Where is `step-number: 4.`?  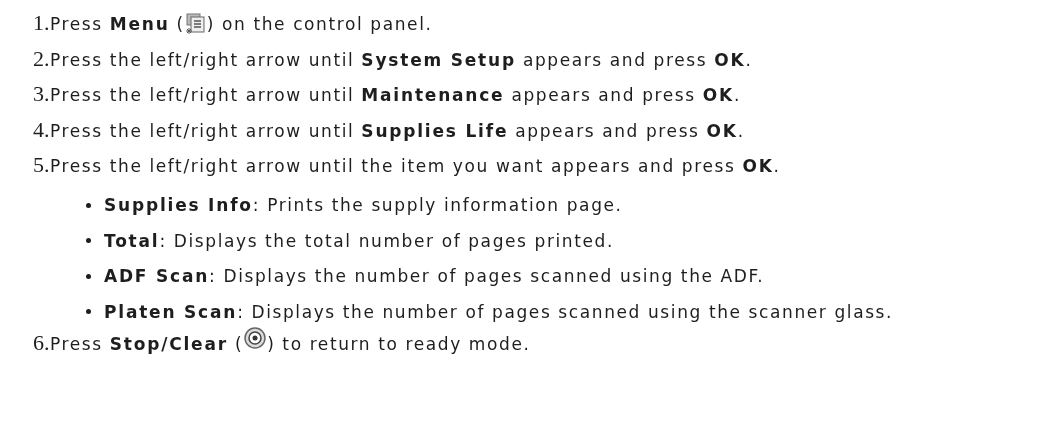 step-number: 4. is located at coordinates (41, 129).